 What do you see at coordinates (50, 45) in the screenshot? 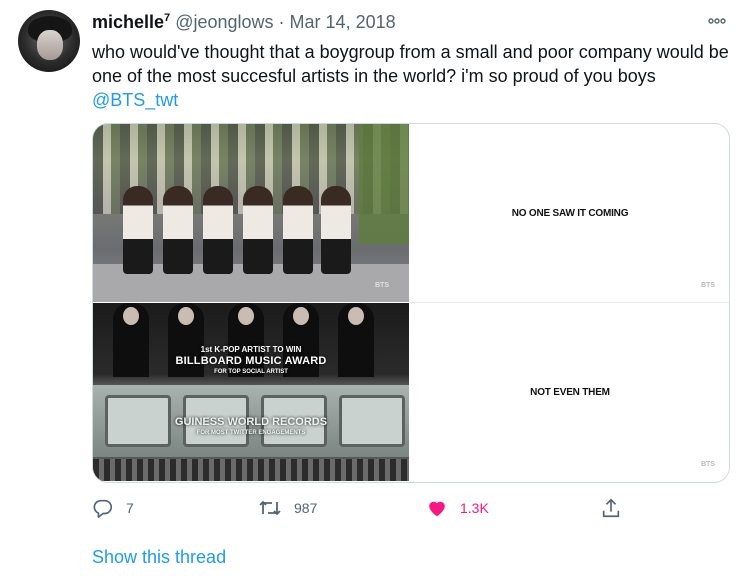
I see `avatar-face` at bounding box center [50, 45].